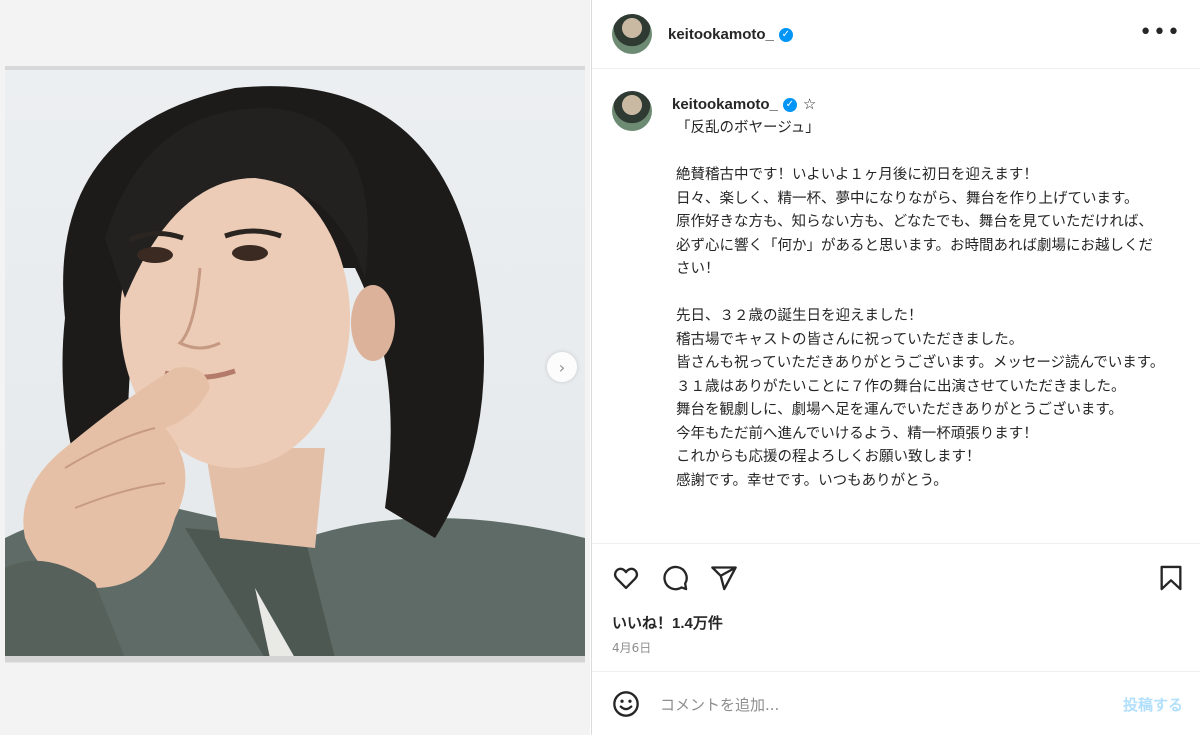  What do you see at coordinates (799, 316) in the screenshot?
I see `caption-line: 先日、３２歳の誕生日を迎えました！` at bounding box center [799, 316].